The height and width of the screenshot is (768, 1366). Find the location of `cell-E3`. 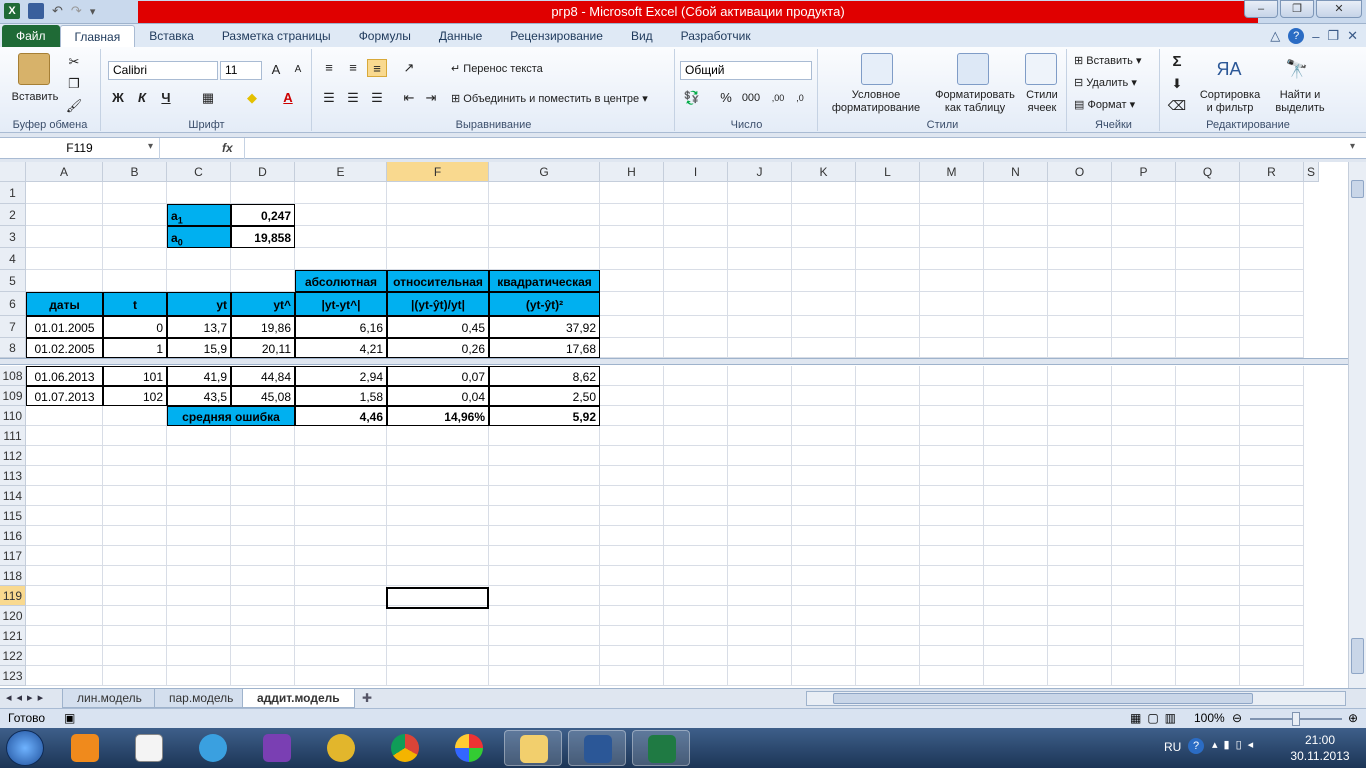

cell-E3 is located at coordinates (341, 237).